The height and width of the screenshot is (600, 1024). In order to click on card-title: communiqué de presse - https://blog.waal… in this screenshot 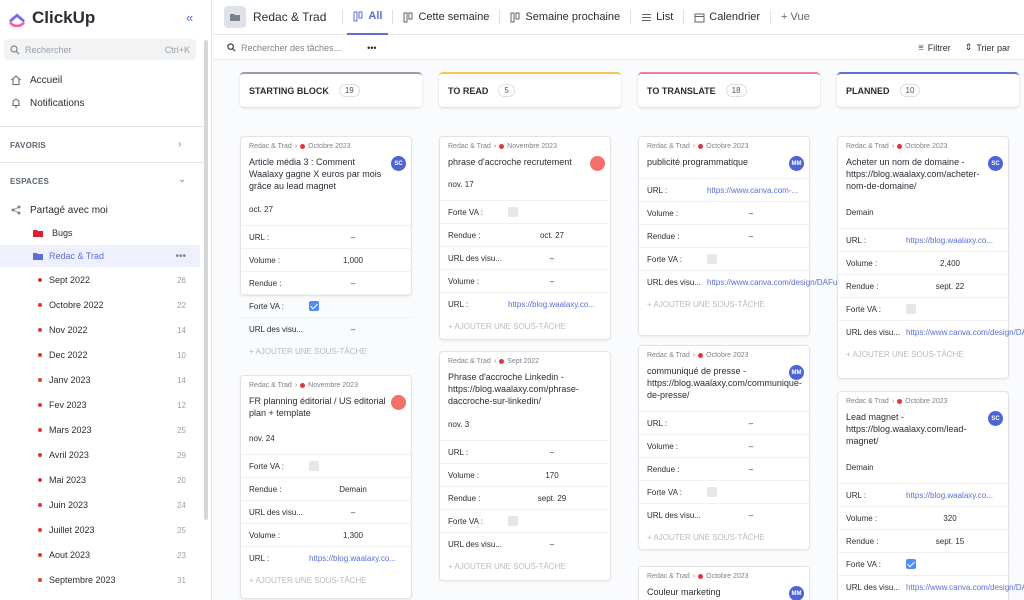, I will do `click(724, 383)`.